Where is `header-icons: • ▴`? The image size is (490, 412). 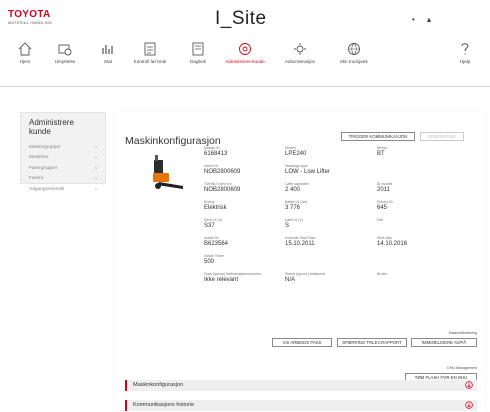 header-icons: • ▴ is located at coordinates (426, 19).